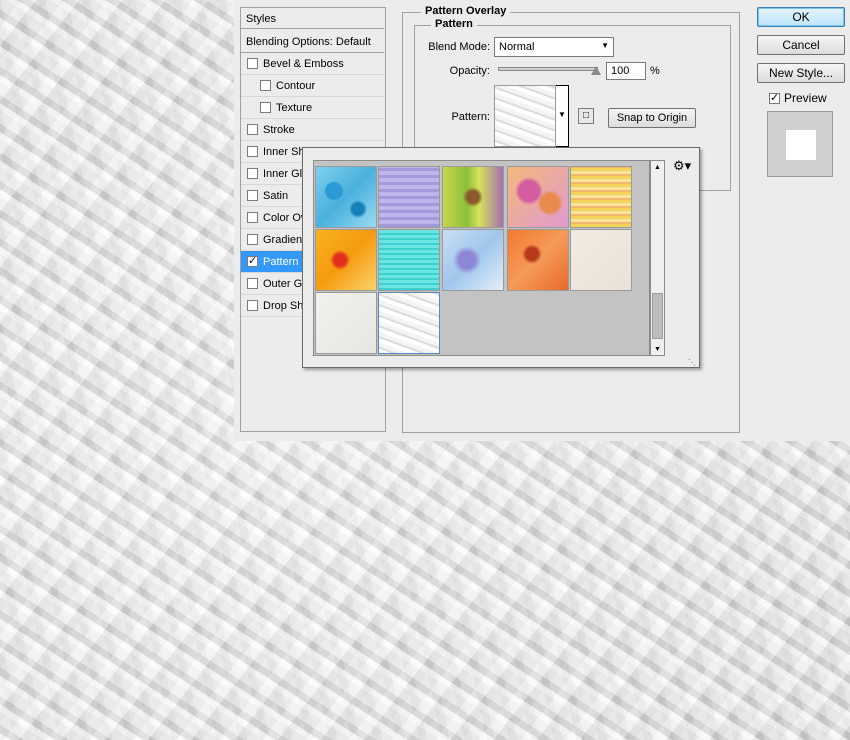  What do you see at coordinates (284, 239) in the screenshot?
I see `style-item-label: Gradient` at bounding box center [284, 239].